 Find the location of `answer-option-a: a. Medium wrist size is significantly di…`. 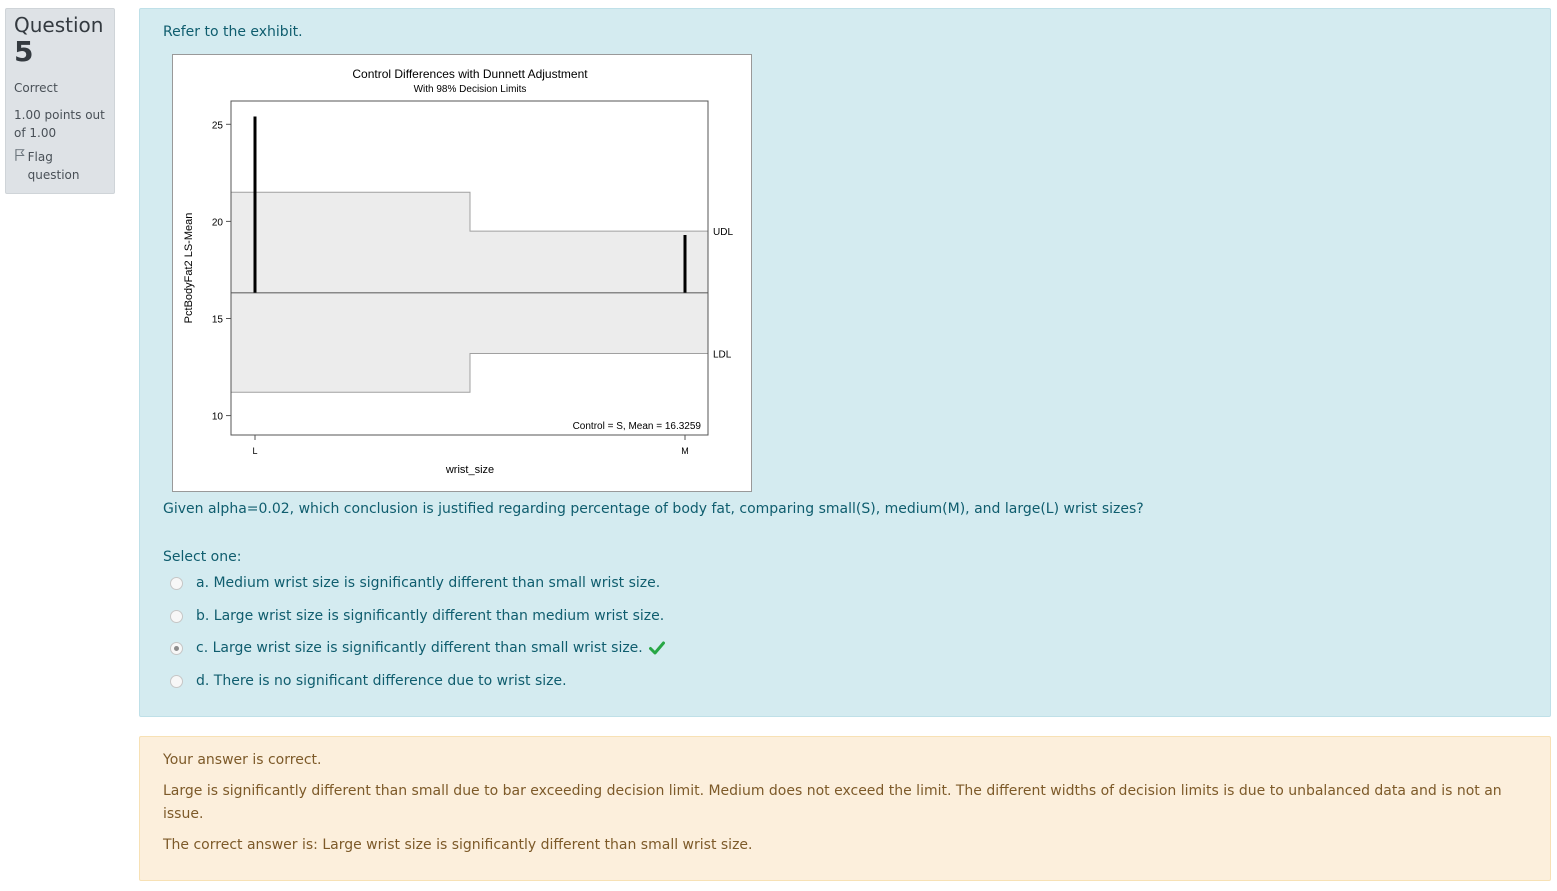

answer-option-a: a. Medium wrist size is significantly di… is located at coordinates (415, 583).